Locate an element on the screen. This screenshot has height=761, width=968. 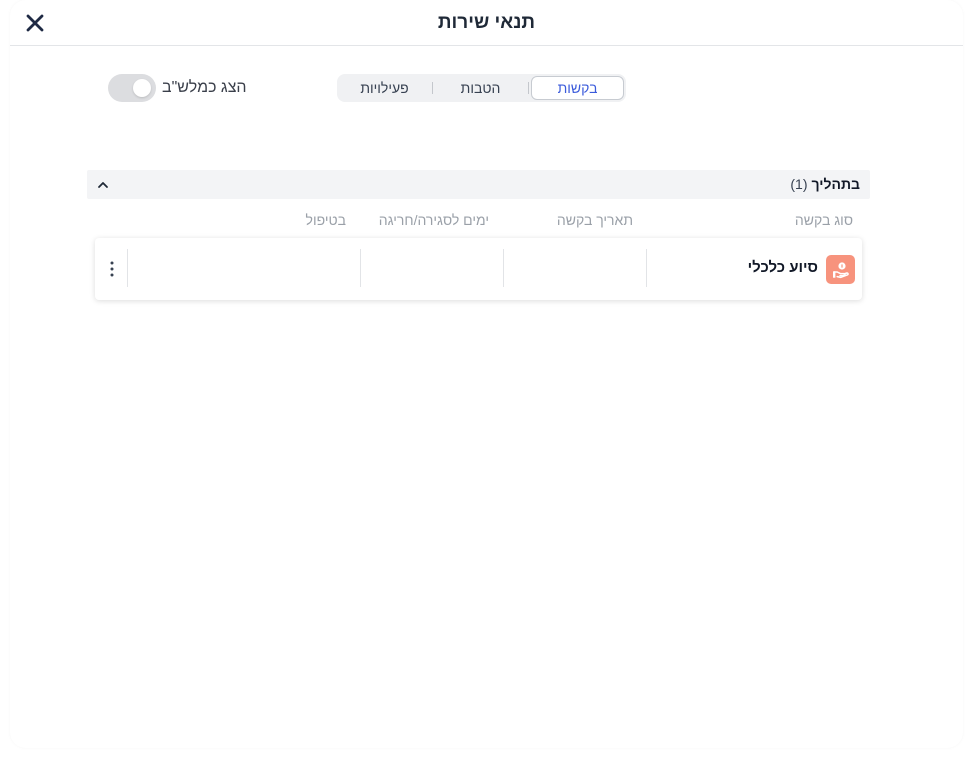
hand-money-icon is located at coordinates (840, 269).